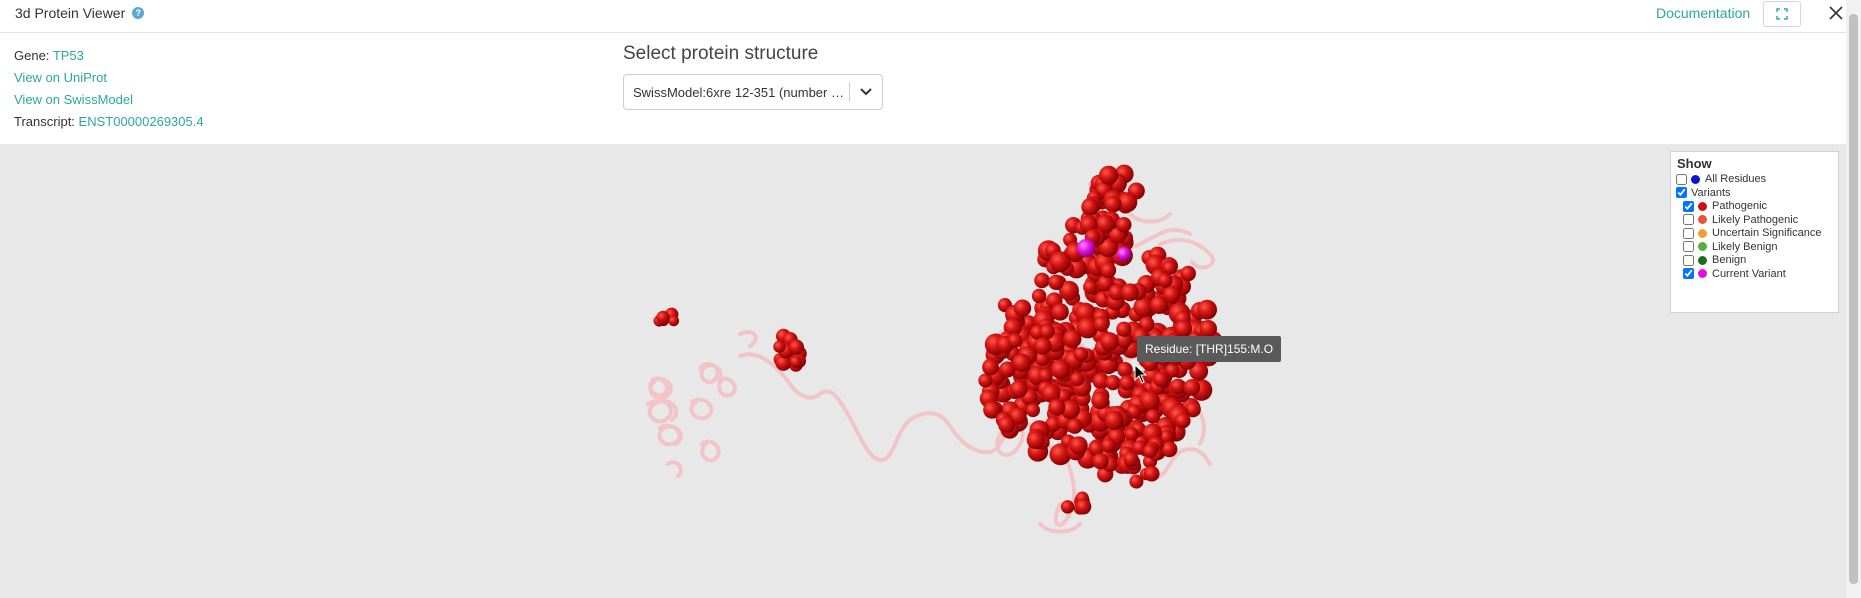 This screenshot has height=598, width=1861. I want to click on page-scrollbar, so click(1853, 299).